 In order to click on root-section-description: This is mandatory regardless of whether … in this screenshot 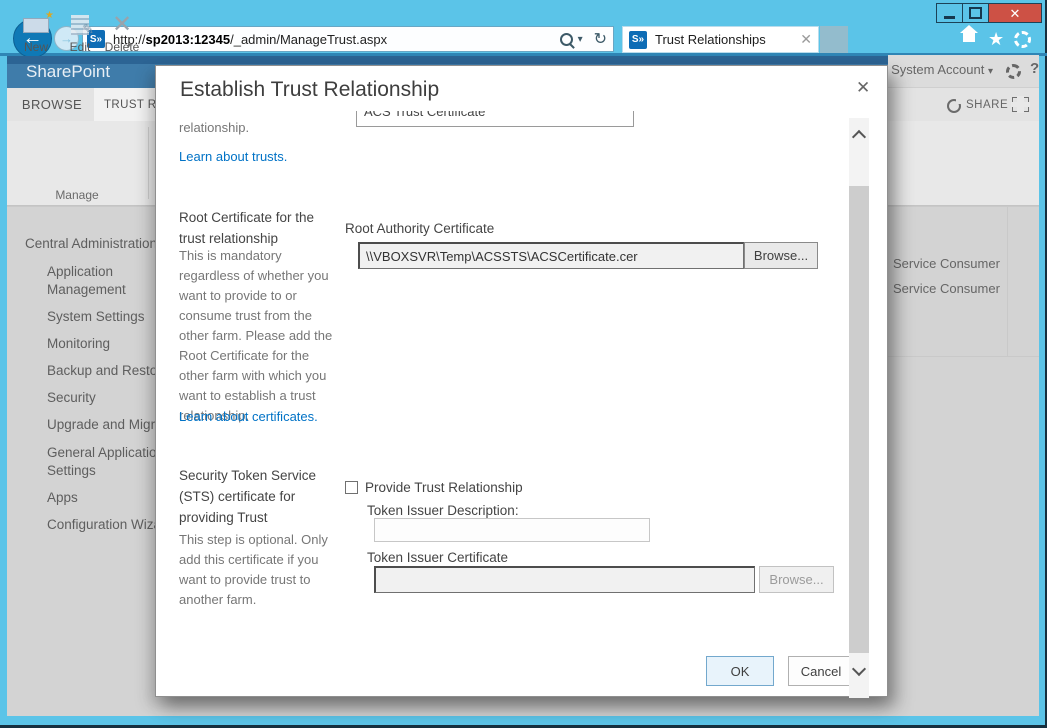, I will do `click(256, 335)`.